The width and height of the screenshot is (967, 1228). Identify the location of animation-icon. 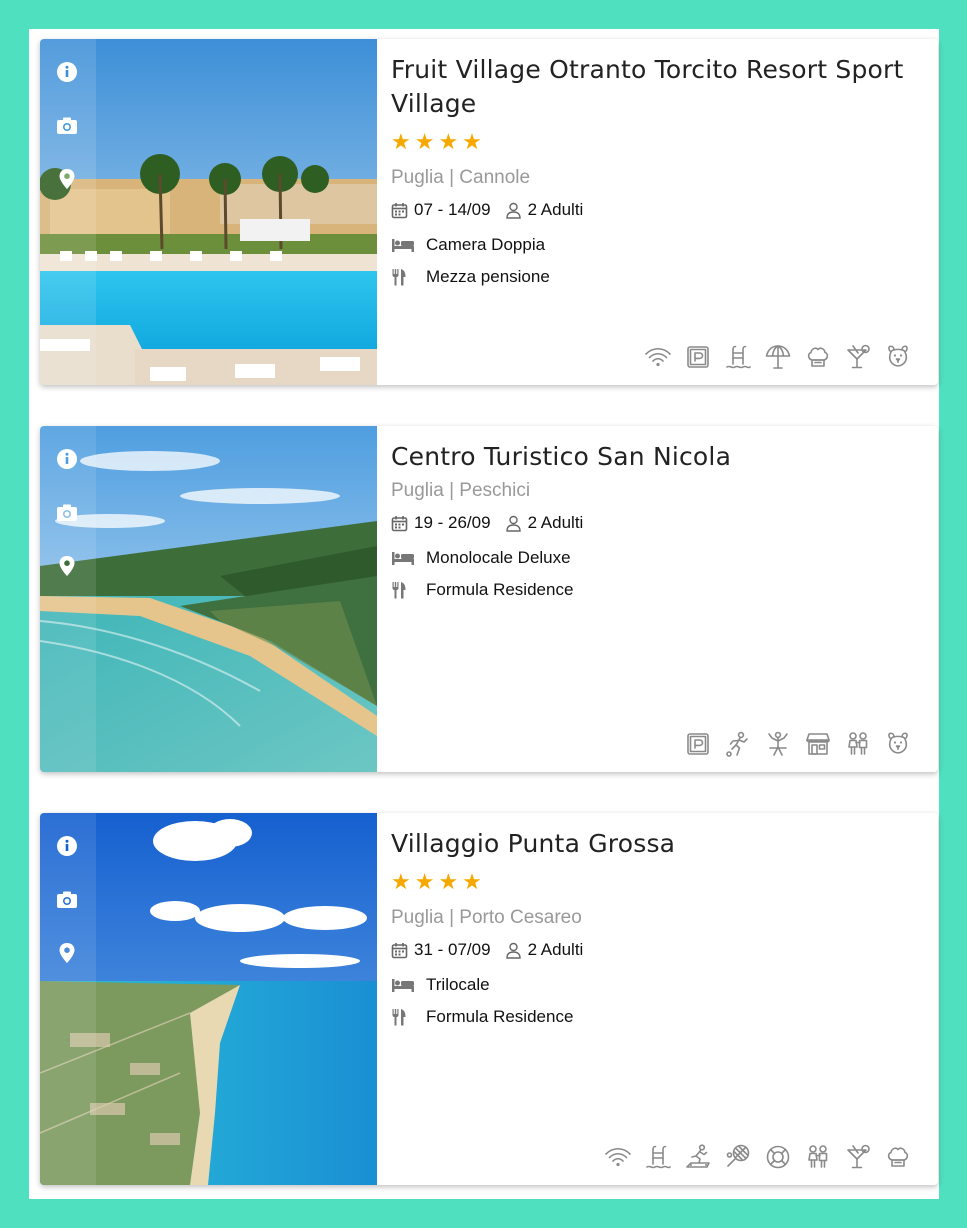
(778, 744).